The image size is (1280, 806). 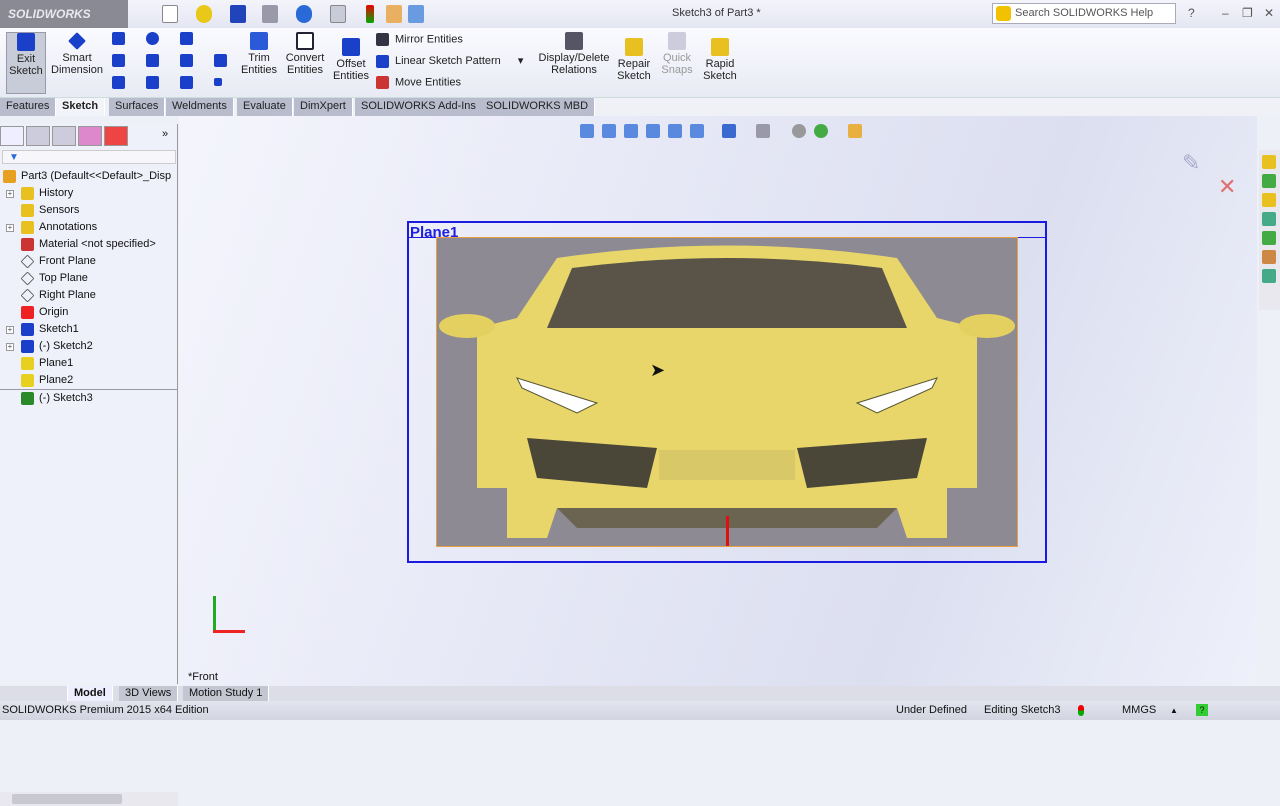 What do you see at coordinates (270, 14) in the screenshot?
I see `print-icon` at bounding box center [270, 14].